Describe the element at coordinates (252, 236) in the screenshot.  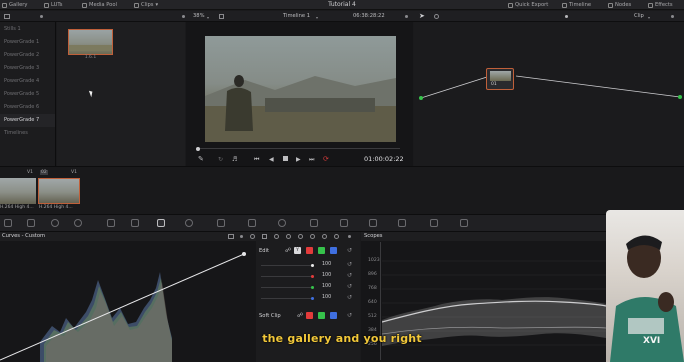
I see `reset-icon` at that location.